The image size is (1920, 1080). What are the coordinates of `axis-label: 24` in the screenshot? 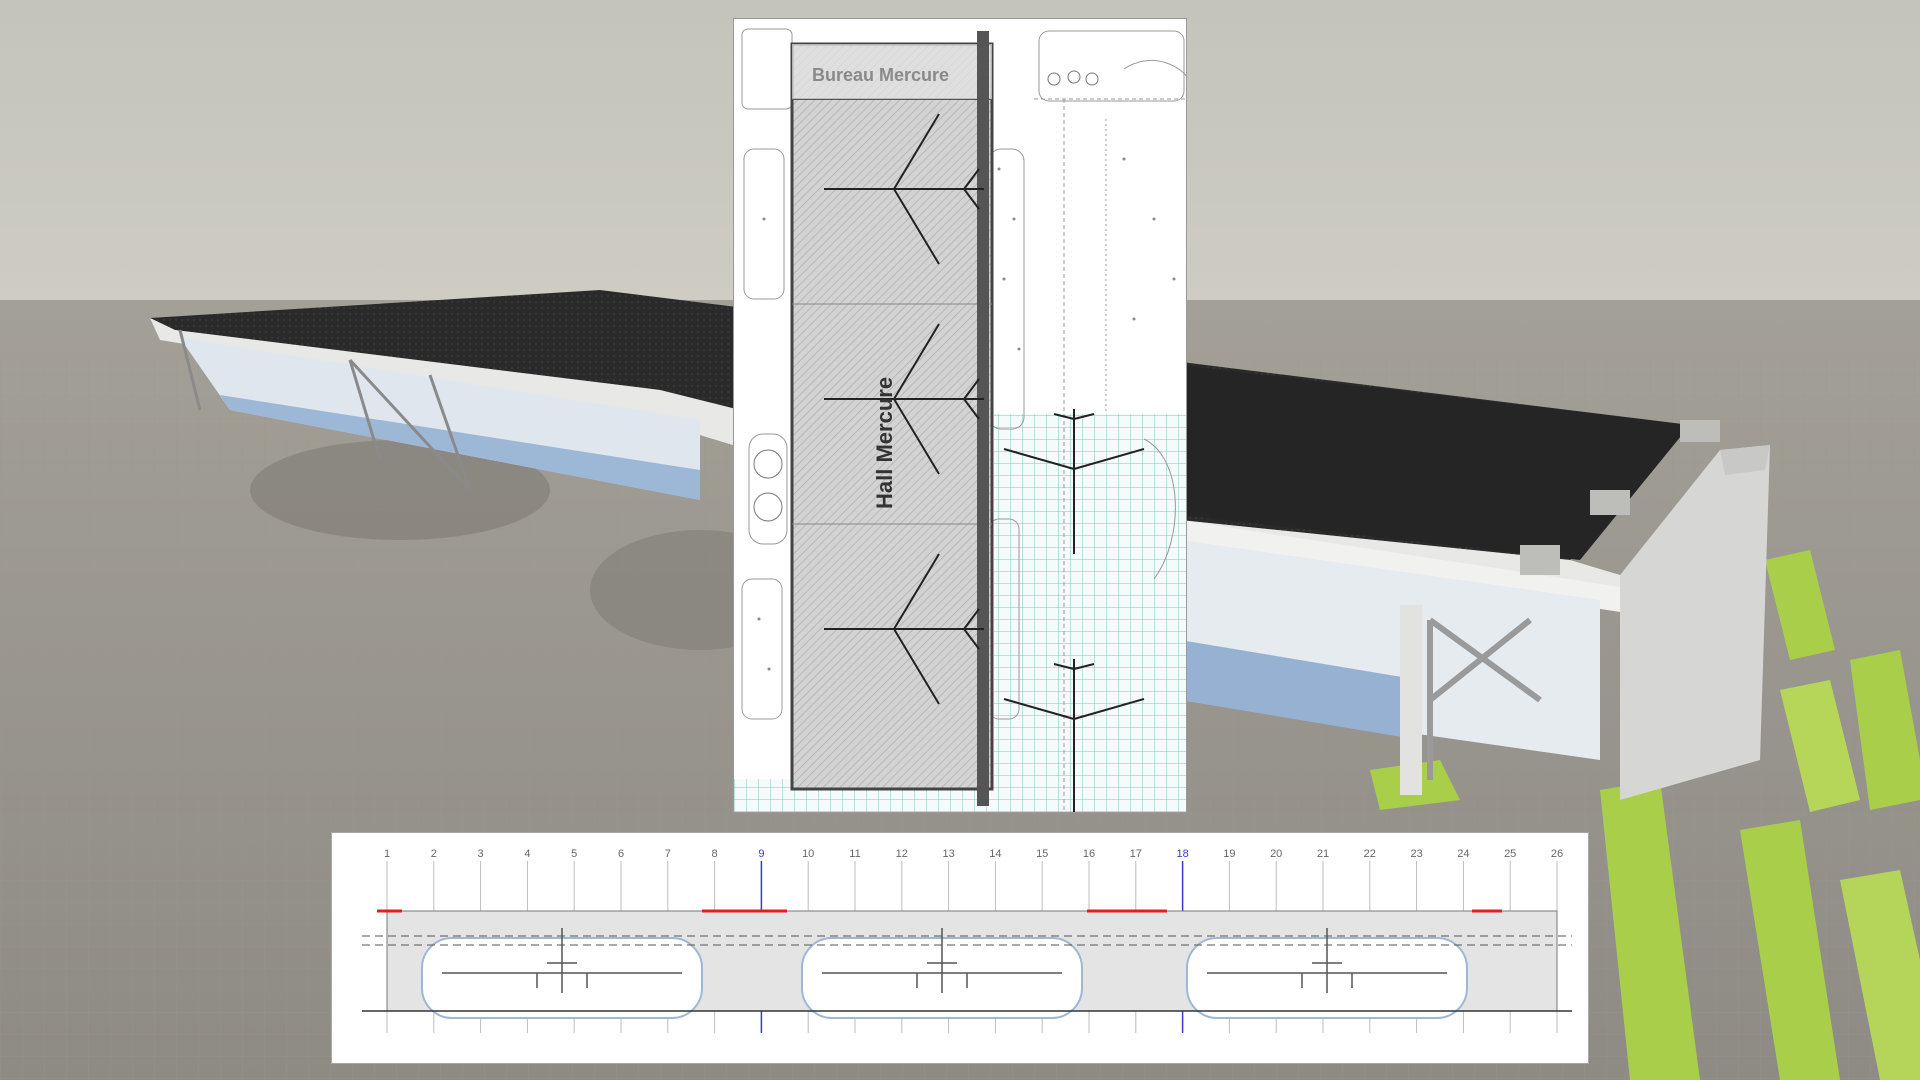 It's located at (1463, 854).